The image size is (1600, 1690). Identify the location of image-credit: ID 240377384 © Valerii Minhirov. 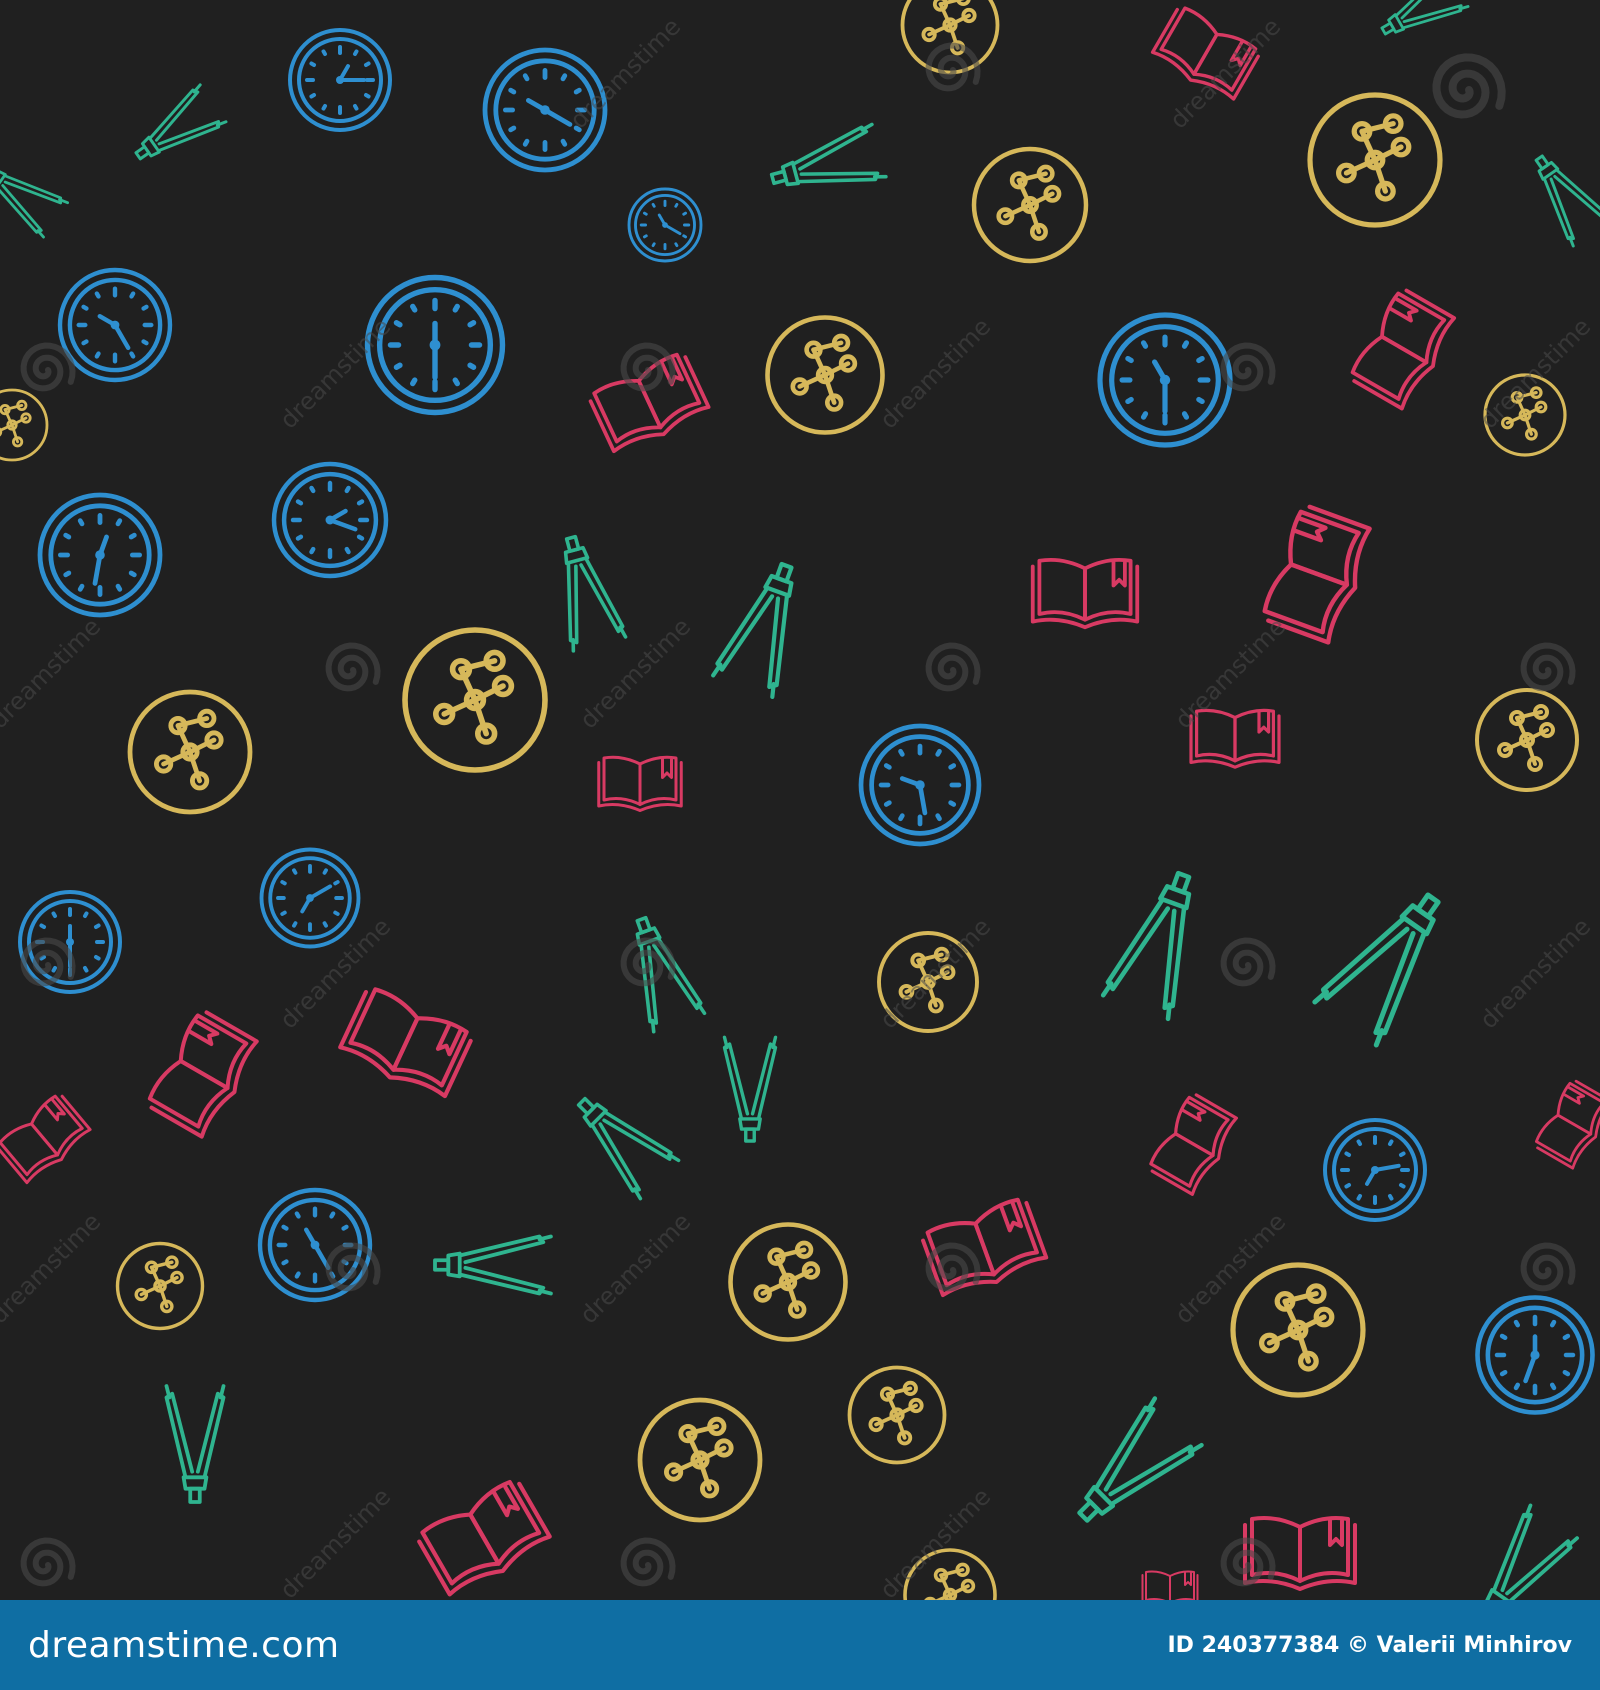
(1369, 1645).